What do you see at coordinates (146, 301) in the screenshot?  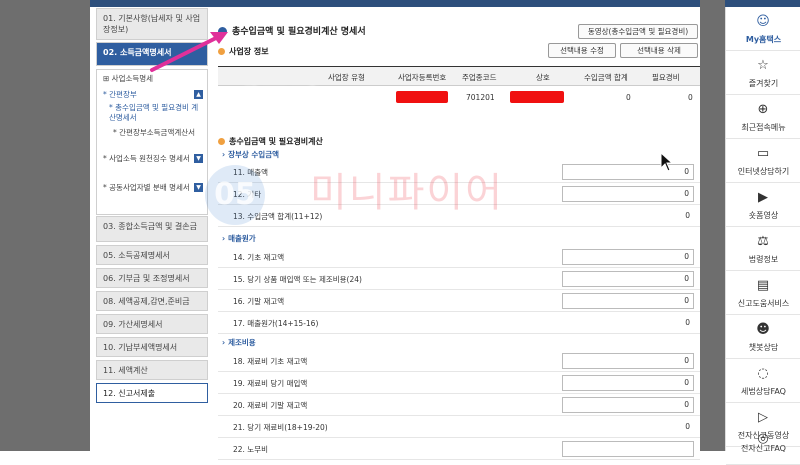 I see `nav-item-label: 08. 세액공제,감면,준비금` at bounding box center [146, 301].